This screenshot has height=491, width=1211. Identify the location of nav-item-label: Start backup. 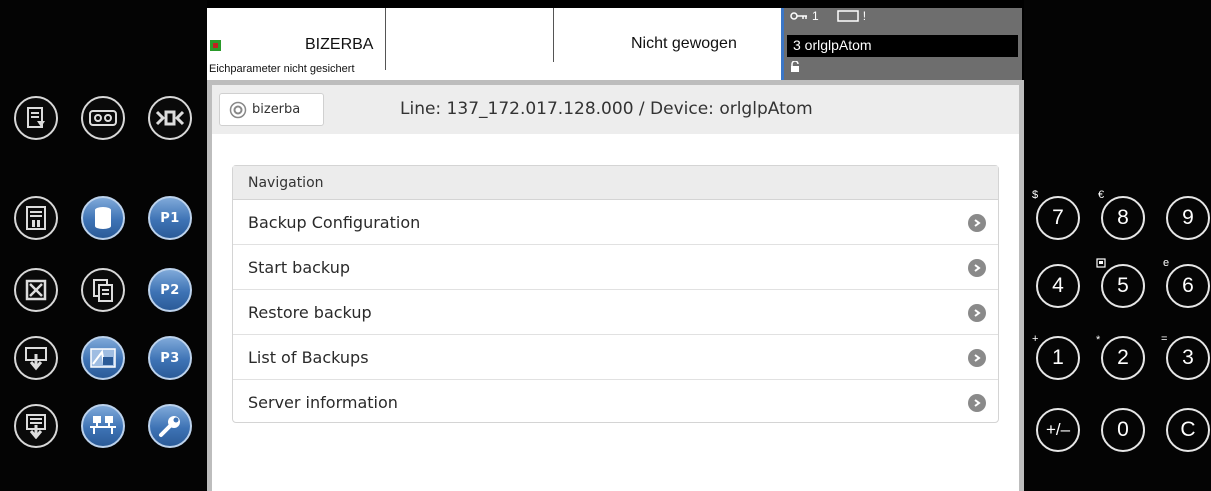
(299, 267).